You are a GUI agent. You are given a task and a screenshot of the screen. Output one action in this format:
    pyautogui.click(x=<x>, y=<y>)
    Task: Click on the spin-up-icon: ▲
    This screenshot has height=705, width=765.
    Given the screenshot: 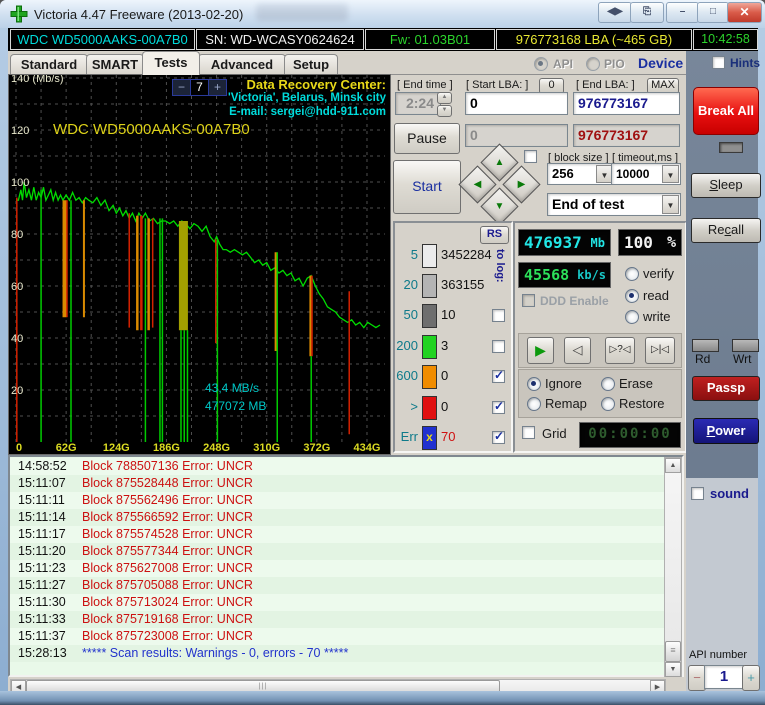 What is the action you would take?
    pyautogui.click(x=444, y=98)
    